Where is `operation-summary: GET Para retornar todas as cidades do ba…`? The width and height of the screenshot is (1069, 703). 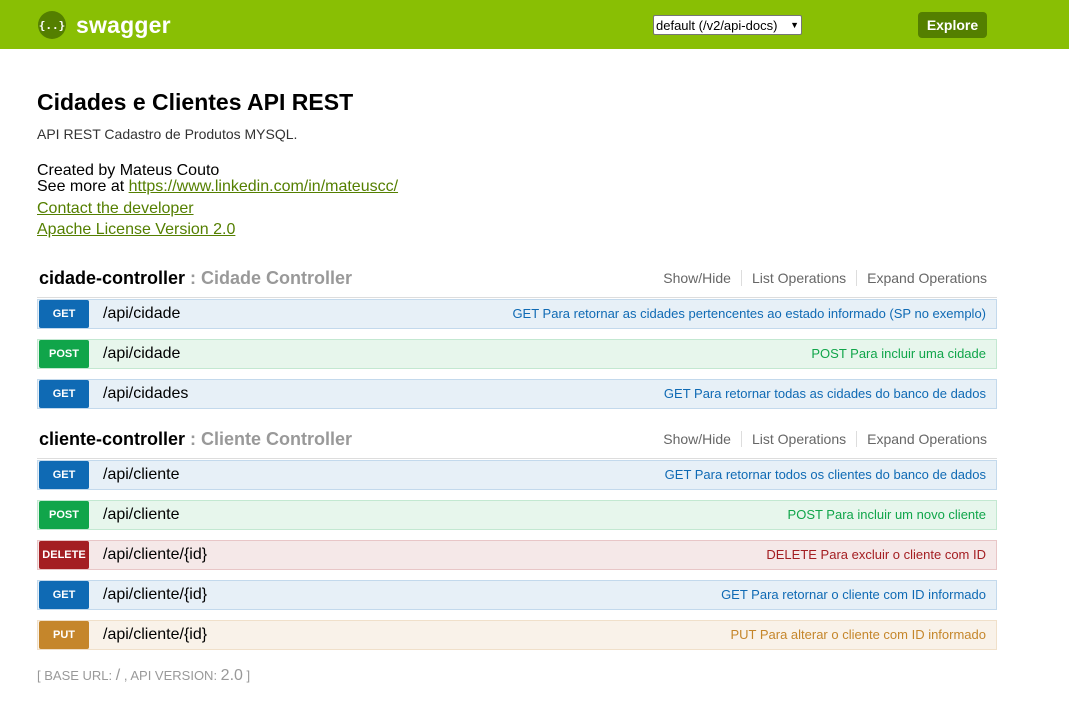 operation-summary: GET Para retornar todas as cidades do ba… is located at coordinates (825, 393).